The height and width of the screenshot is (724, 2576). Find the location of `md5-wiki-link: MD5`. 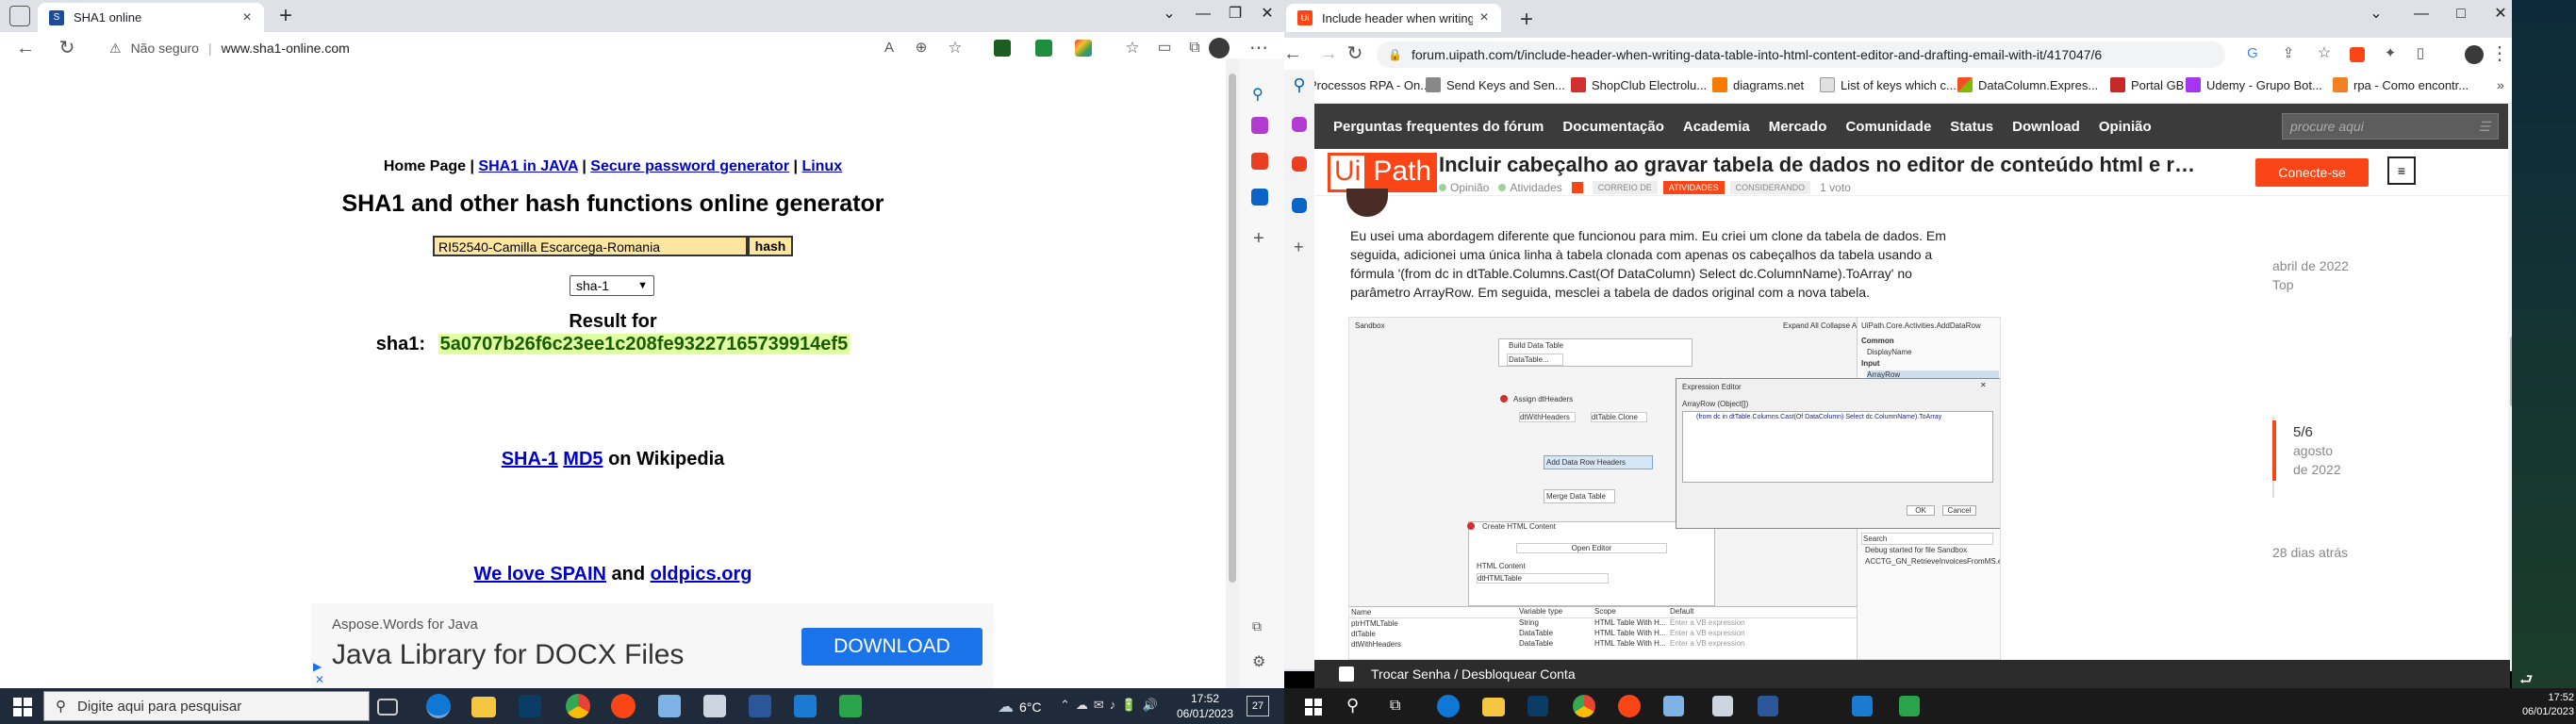

md5-wiki-link: MD5 is located at coordinates (583, 459).